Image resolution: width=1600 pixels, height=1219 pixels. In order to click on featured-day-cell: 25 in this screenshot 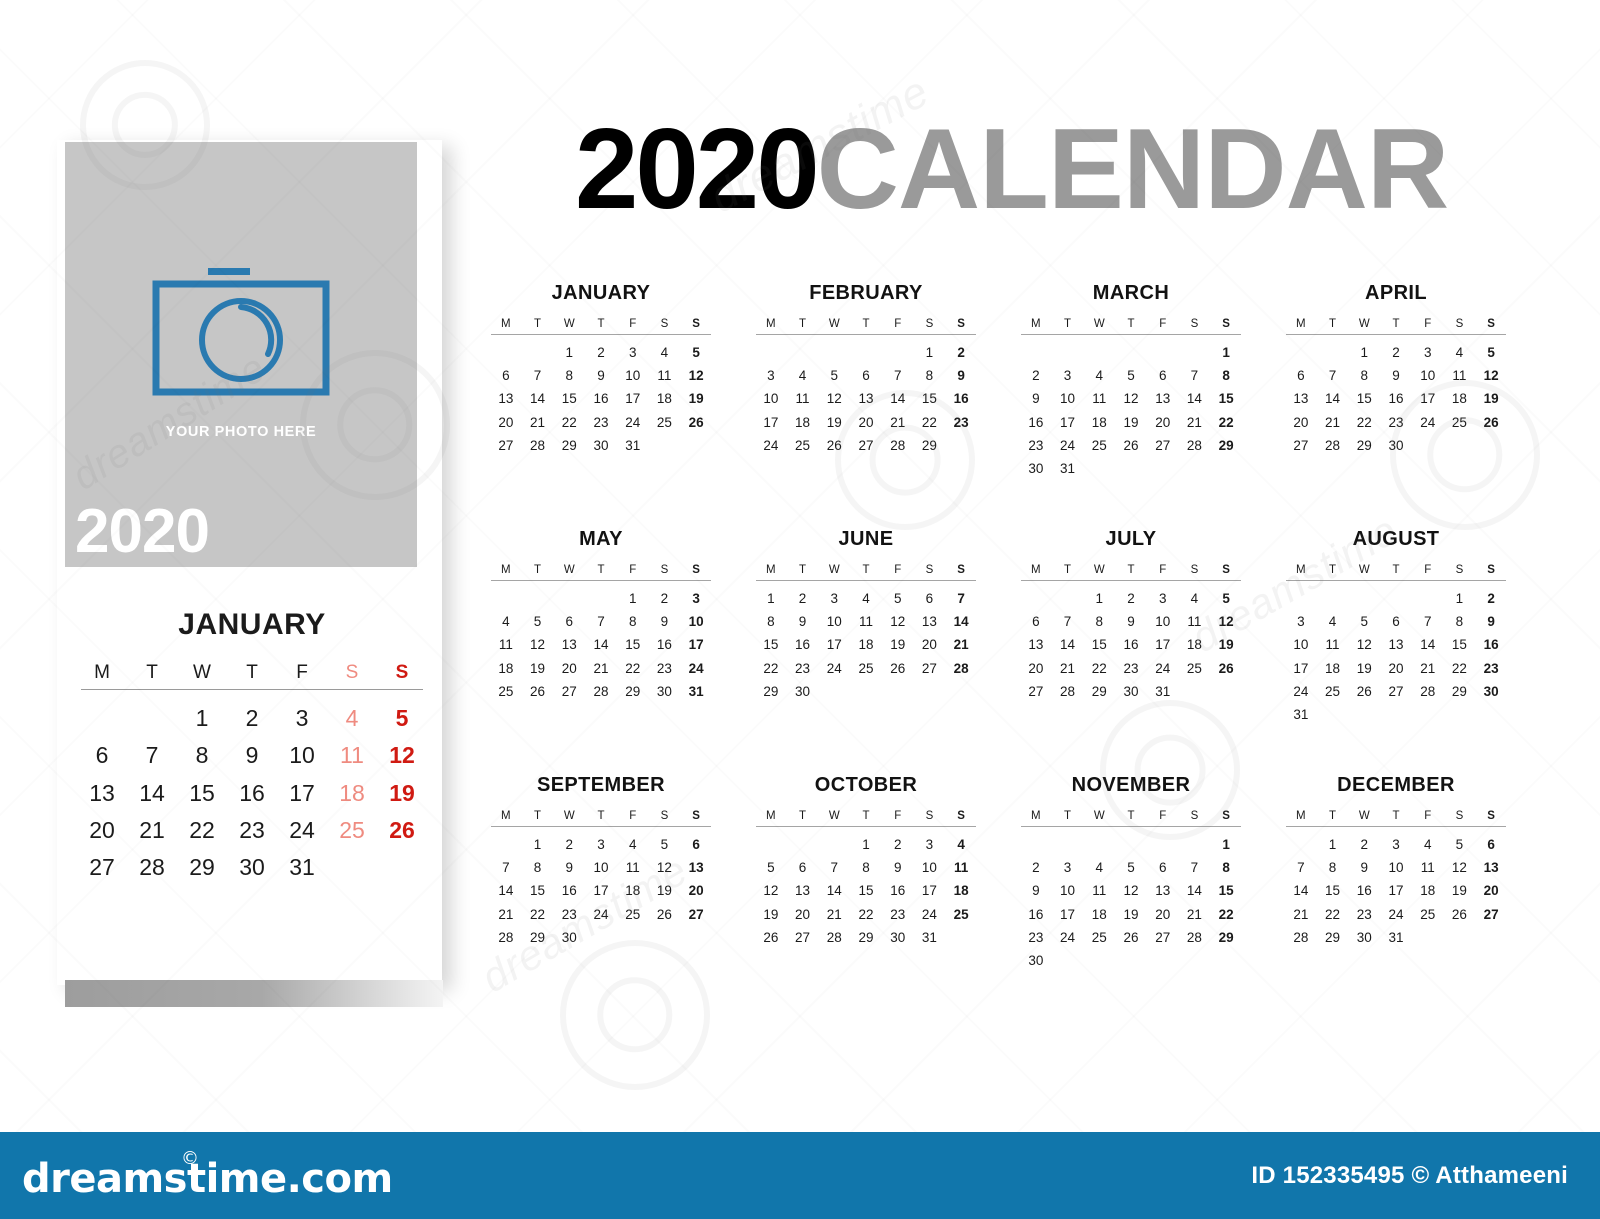, I will do `click(352, 830)`.